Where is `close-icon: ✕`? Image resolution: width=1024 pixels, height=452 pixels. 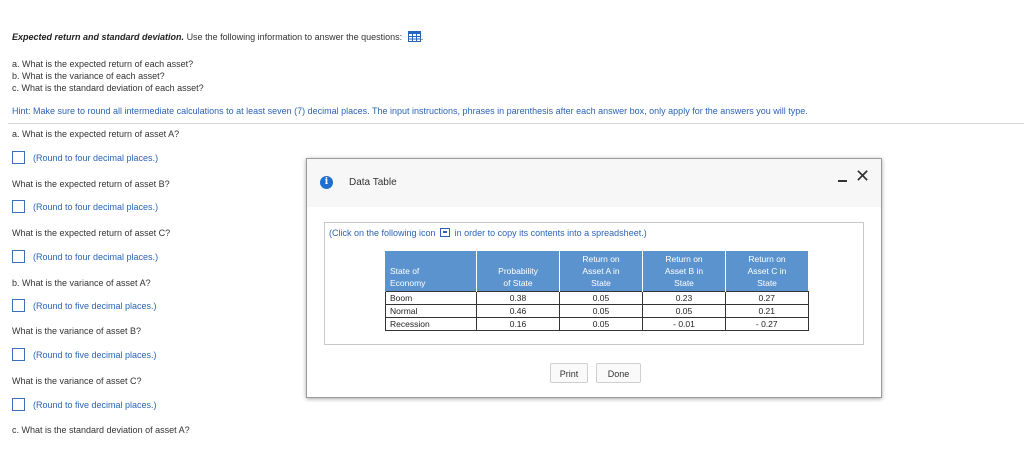
close-icon: ✕ is located at coordinates (862, 177).